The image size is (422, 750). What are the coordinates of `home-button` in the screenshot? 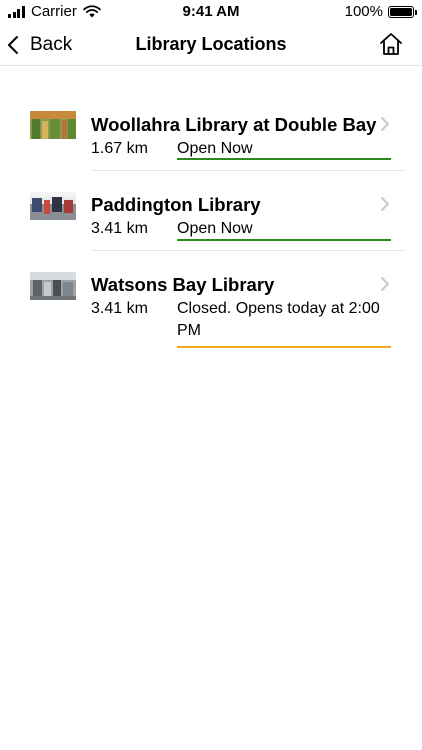 It's located at (391, 44).